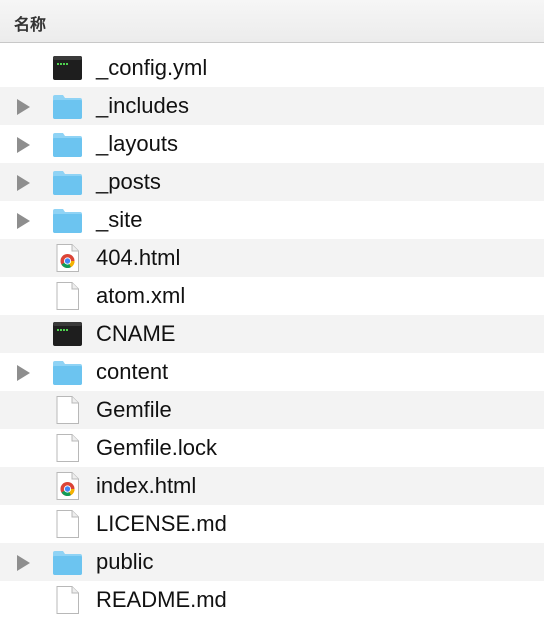 The height and width of the screenshot is (626, 544). Describe the element at coordinates (272, 258) in the screenshot. I see `file-row: 404.html` at that location.